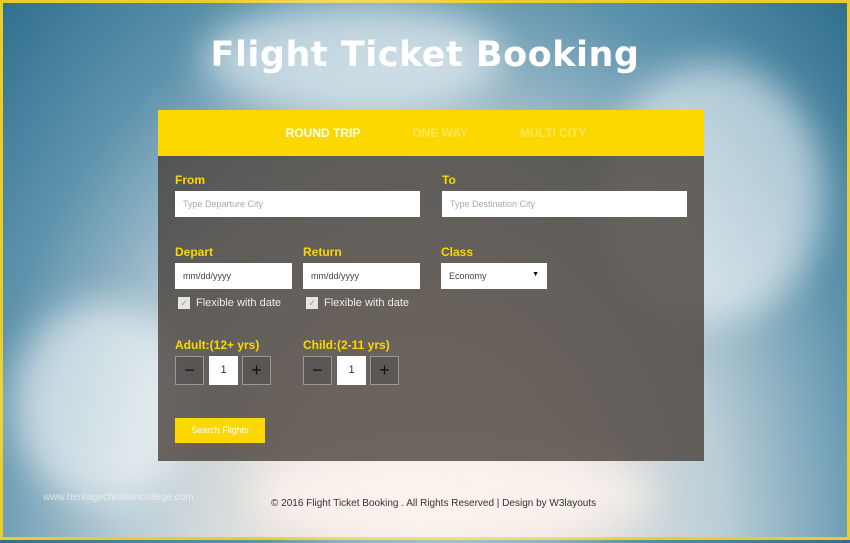 This screenshot has width=850, height=543. What do you see at coordinates (494, 276) in the screenshot?
I see `class-select: Economy ▼` at bounding box center [494, 276].